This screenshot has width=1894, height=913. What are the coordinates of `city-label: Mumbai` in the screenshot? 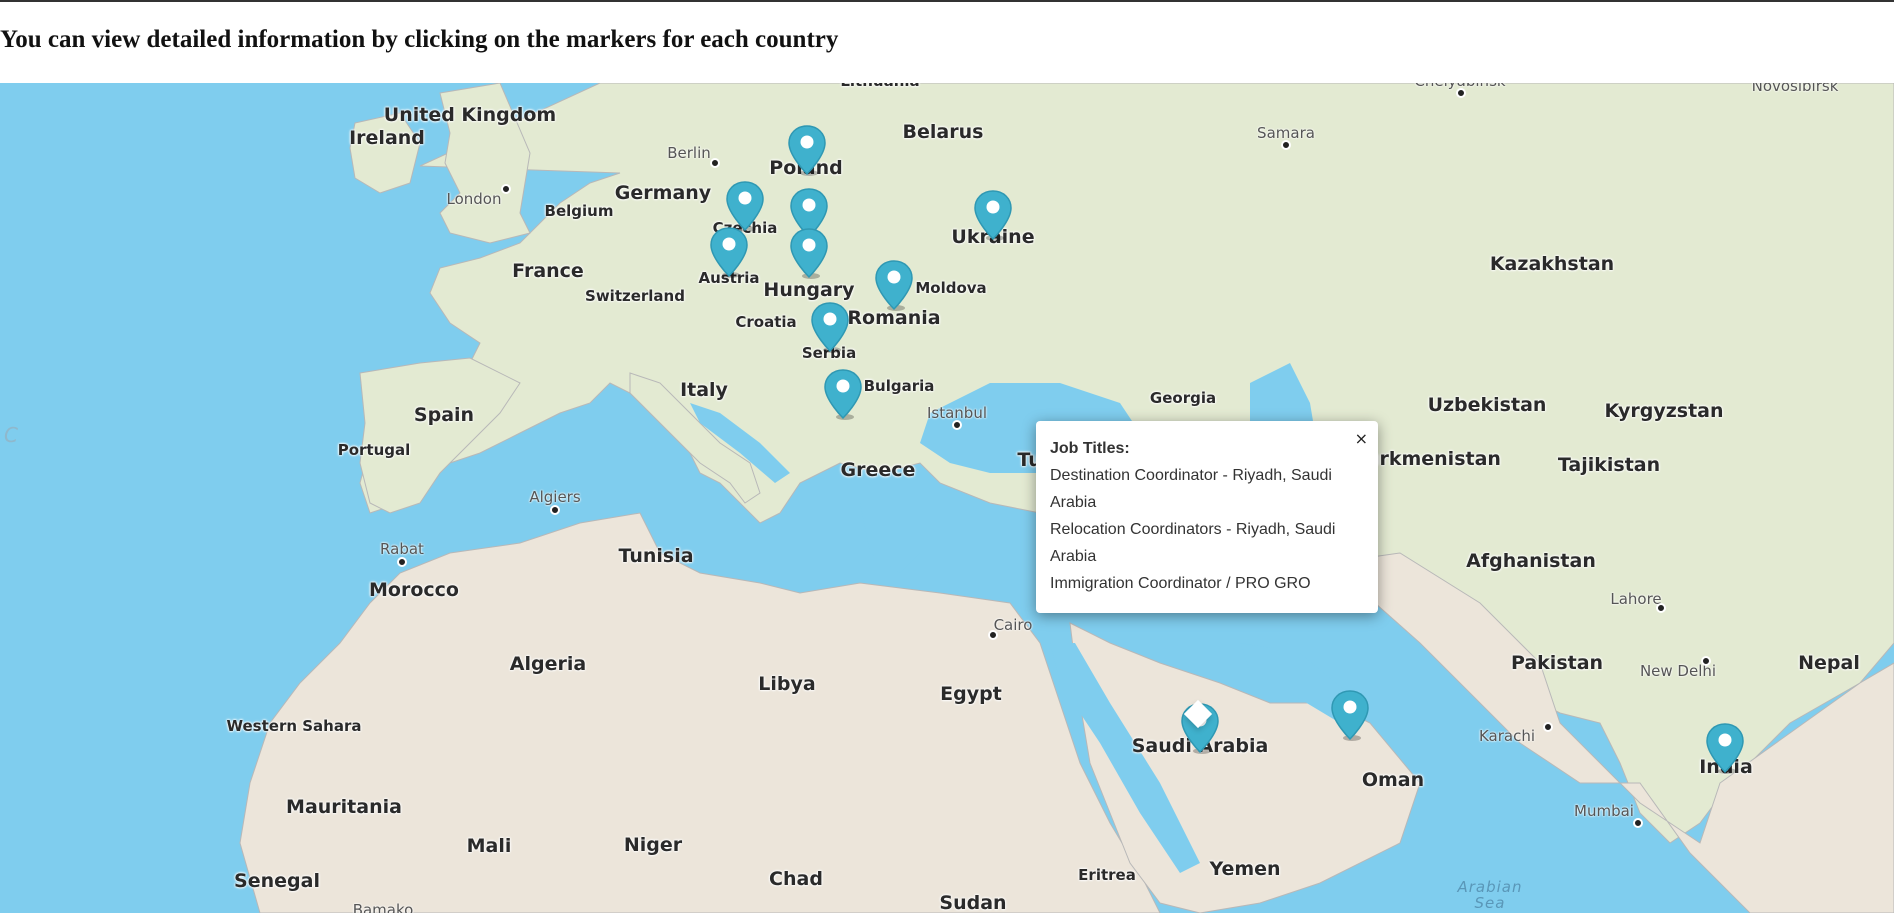 It's located at (1604, 811).